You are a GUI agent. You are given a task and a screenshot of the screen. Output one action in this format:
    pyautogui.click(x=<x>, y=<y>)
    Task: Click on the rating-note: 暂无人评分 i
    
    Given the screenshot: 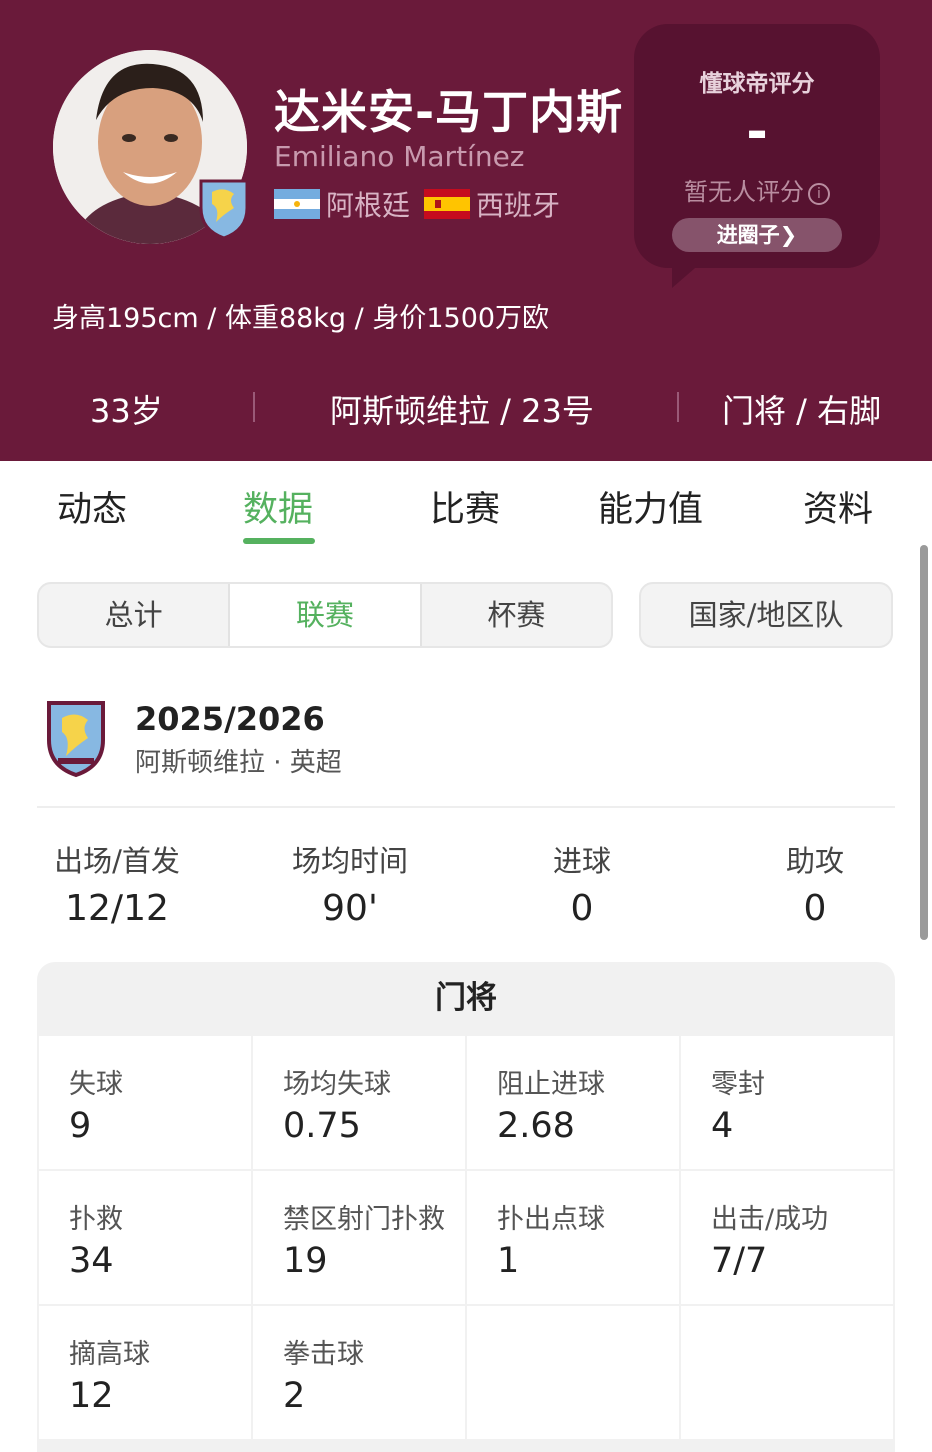 What is the action you would take?
    pyautogui.click(x=757, y=189)
    